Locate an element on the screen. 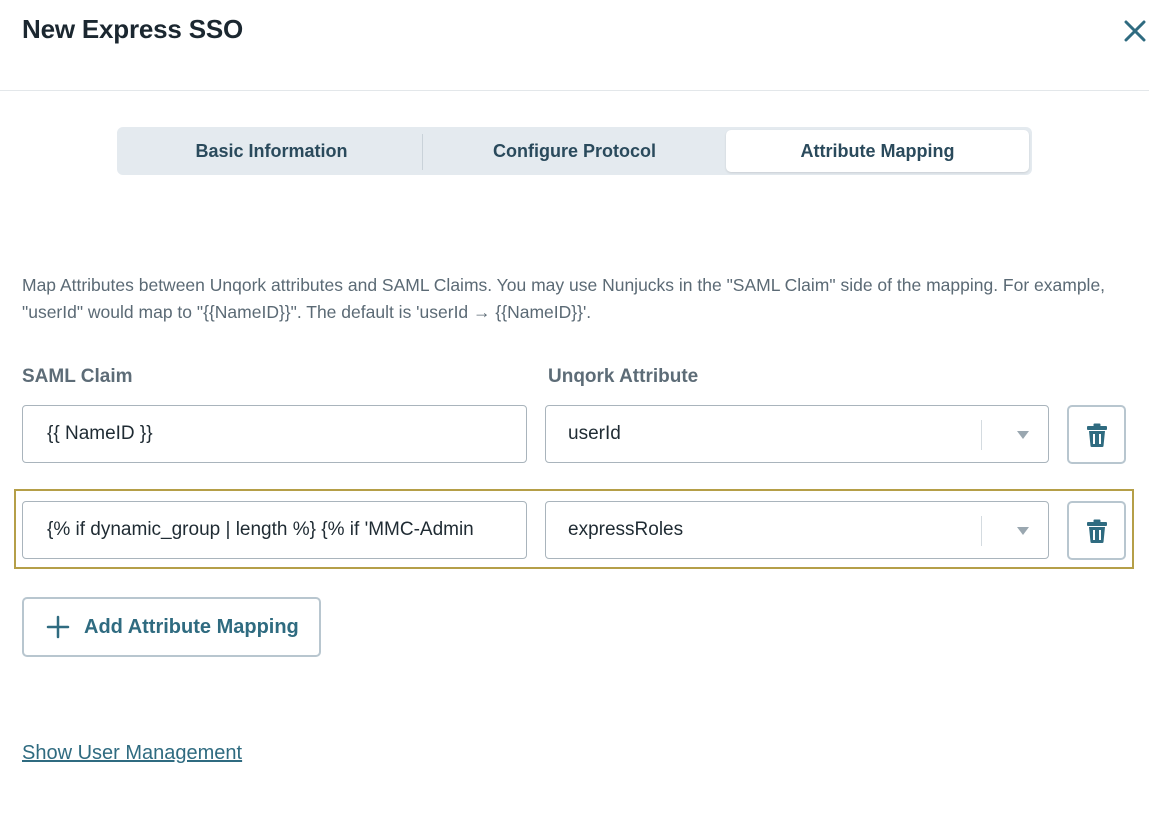 The image size is (1149, 821). tab-configure-protocol: Configure Protocol is located at coordinates (574, 151).